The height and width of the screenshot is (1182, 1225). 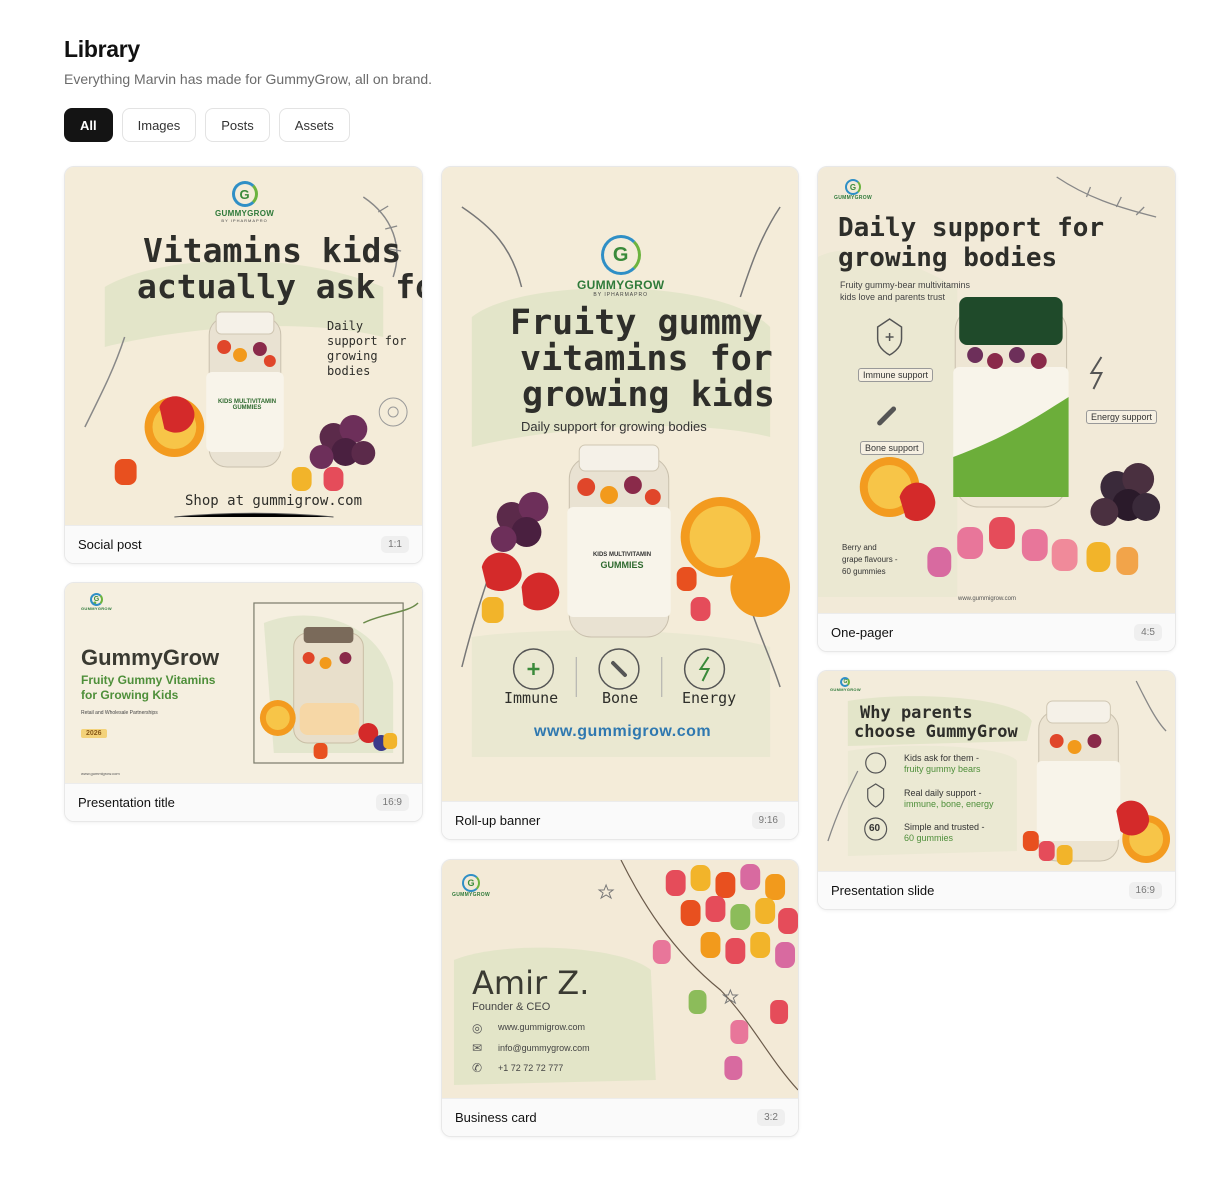 What do you see at coordinates (272, 250) in the screenshot?
I see `social-headline-1: Vitamins kids` at bounding box center [272, 250].